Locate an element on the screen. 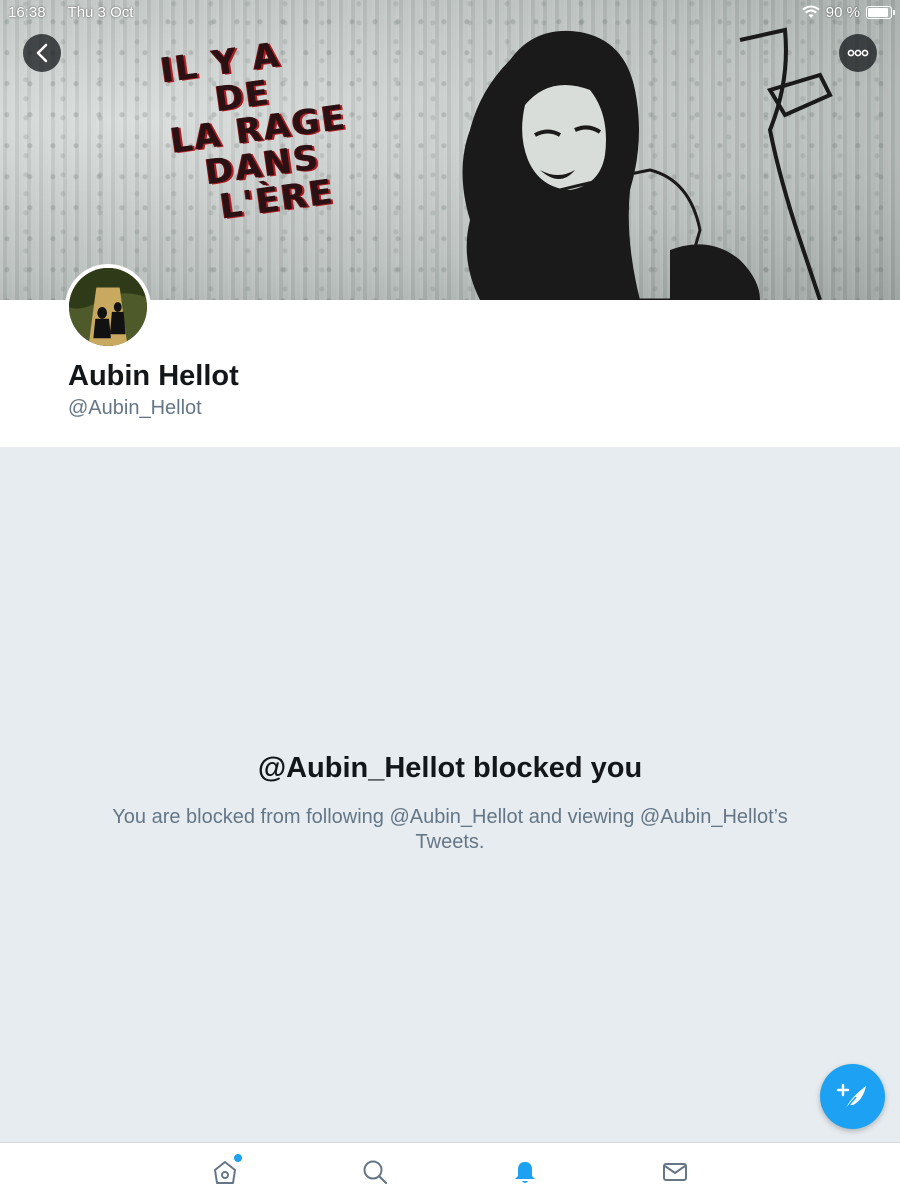  search-icon is located at coordinates (375, 1172).